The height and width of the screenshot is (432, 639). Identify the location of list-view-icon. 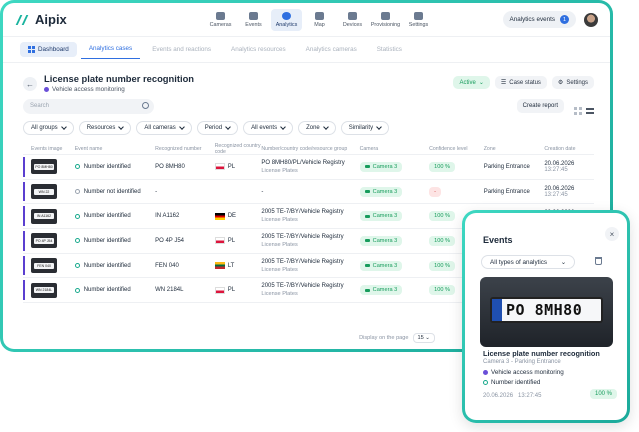
(590, 108).